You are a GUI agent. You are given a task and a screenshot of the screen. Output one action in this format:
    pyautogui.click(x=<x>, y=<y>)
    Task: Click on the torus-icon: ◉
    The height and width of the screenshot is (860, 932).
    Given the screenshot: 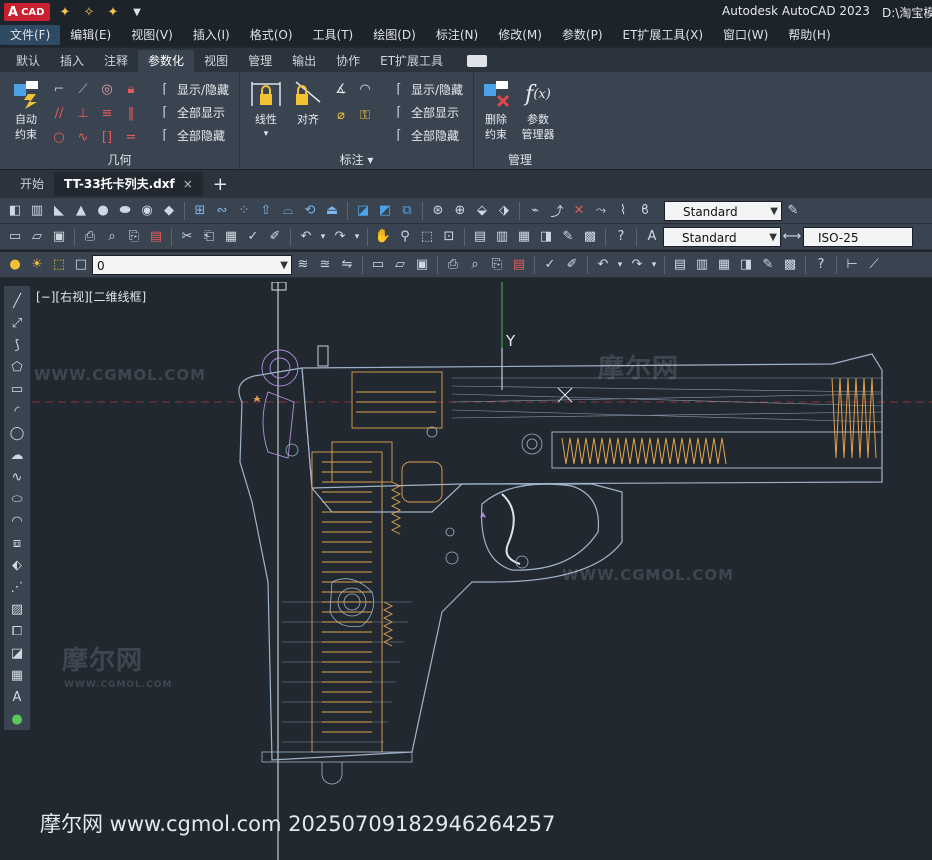 What is the action you would take?
    pyautogui.click(x=147, y=211)
    